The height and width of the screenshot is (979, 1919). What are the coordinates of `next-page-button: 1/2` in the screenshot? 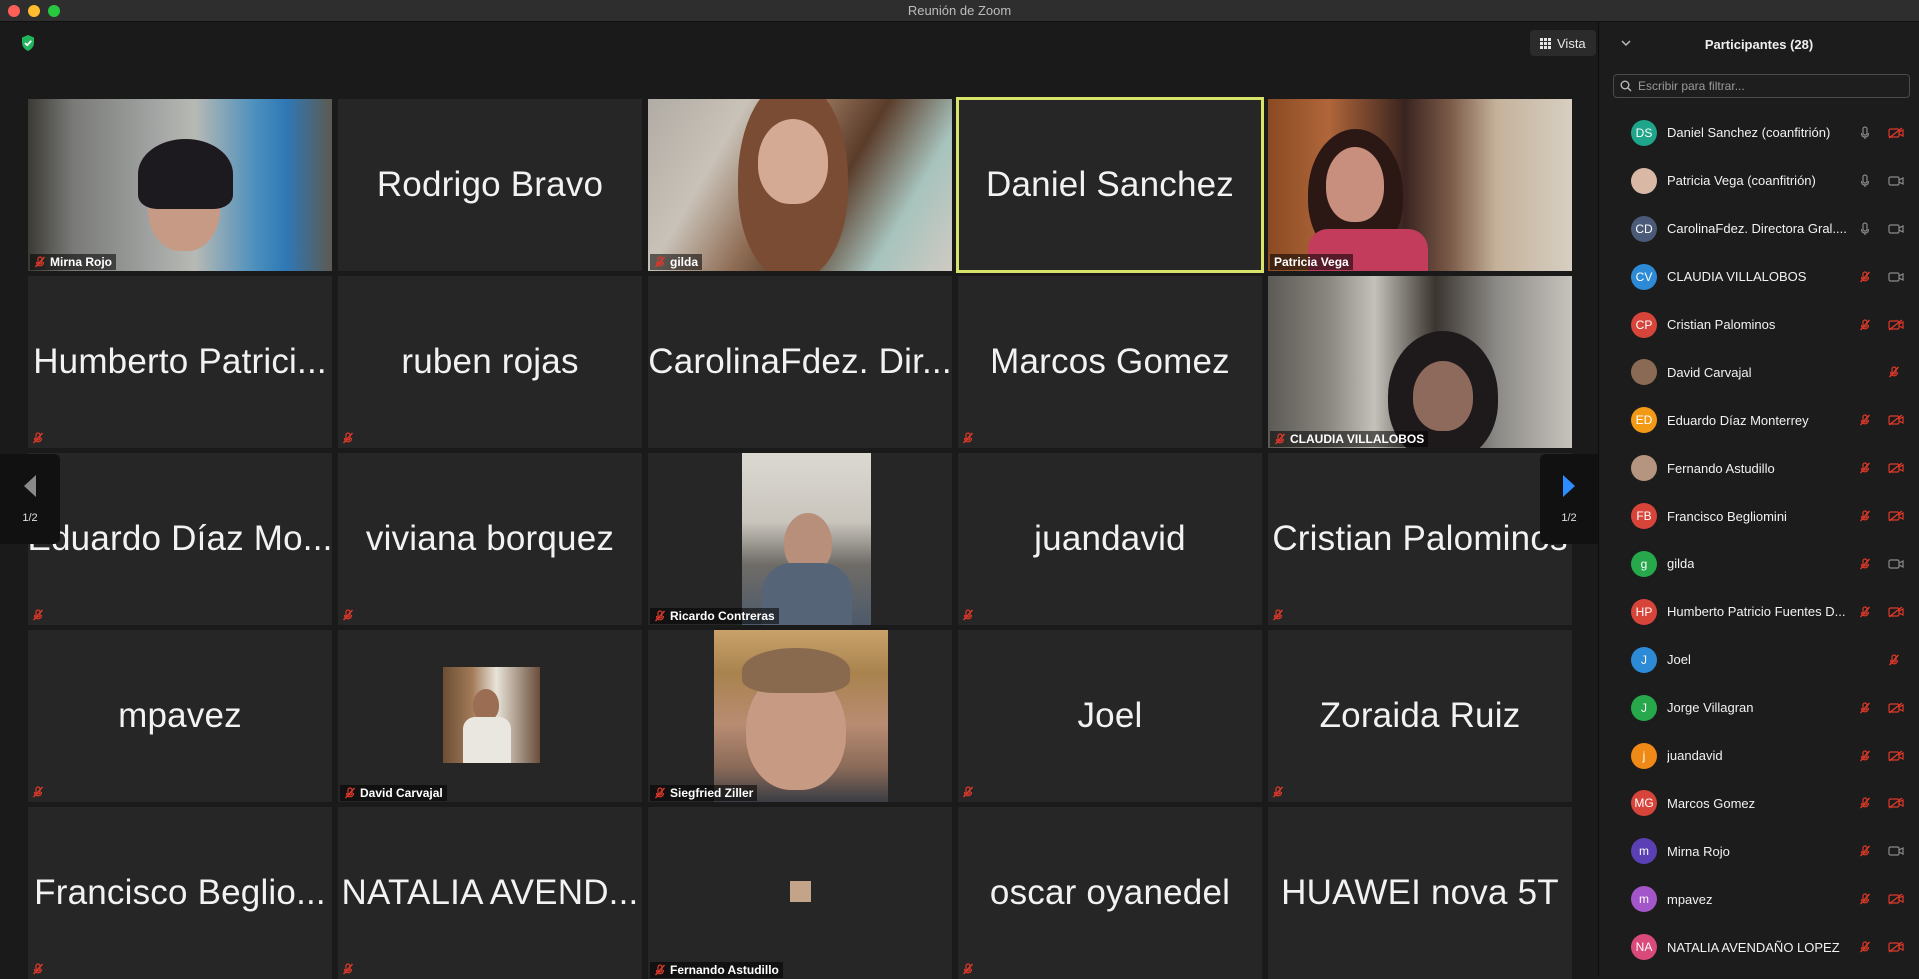 It's located at (1569, 499).